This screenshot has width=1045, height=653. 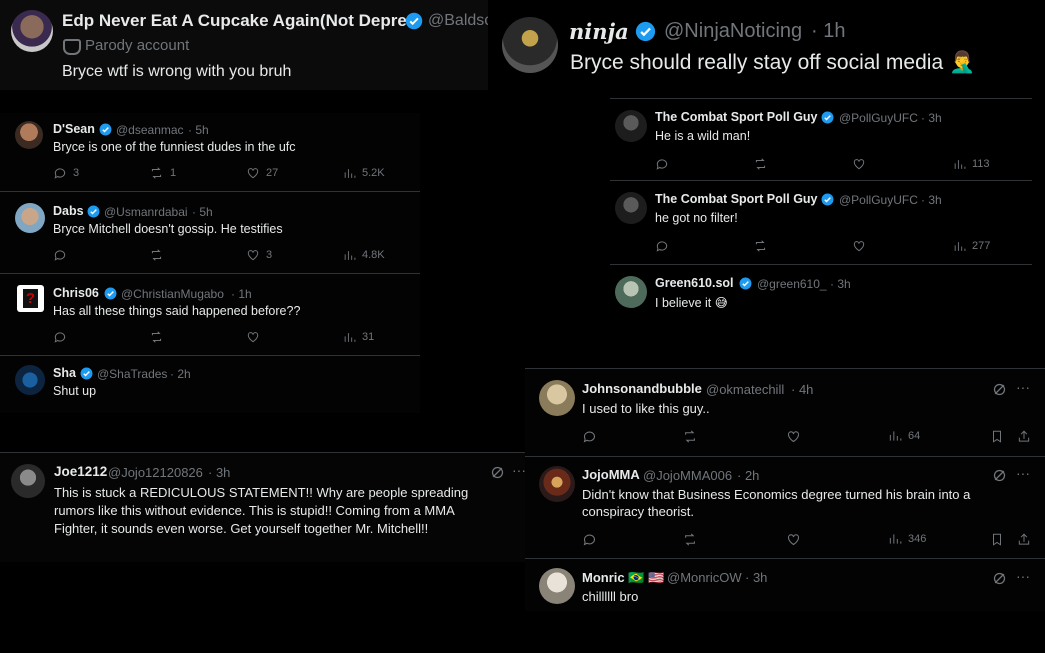 I want to click on author-name: Green610.sol, so click(x=694, y=283).